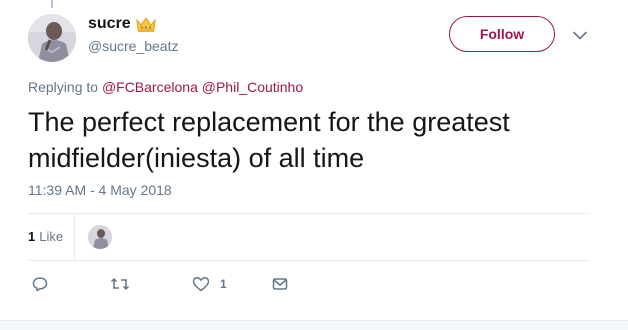 This screenshot has width=628, height=330. What do you see at coordinates (201, 284) in the screenshot?
I see `heart-icon` at bounding box center [201, 284].